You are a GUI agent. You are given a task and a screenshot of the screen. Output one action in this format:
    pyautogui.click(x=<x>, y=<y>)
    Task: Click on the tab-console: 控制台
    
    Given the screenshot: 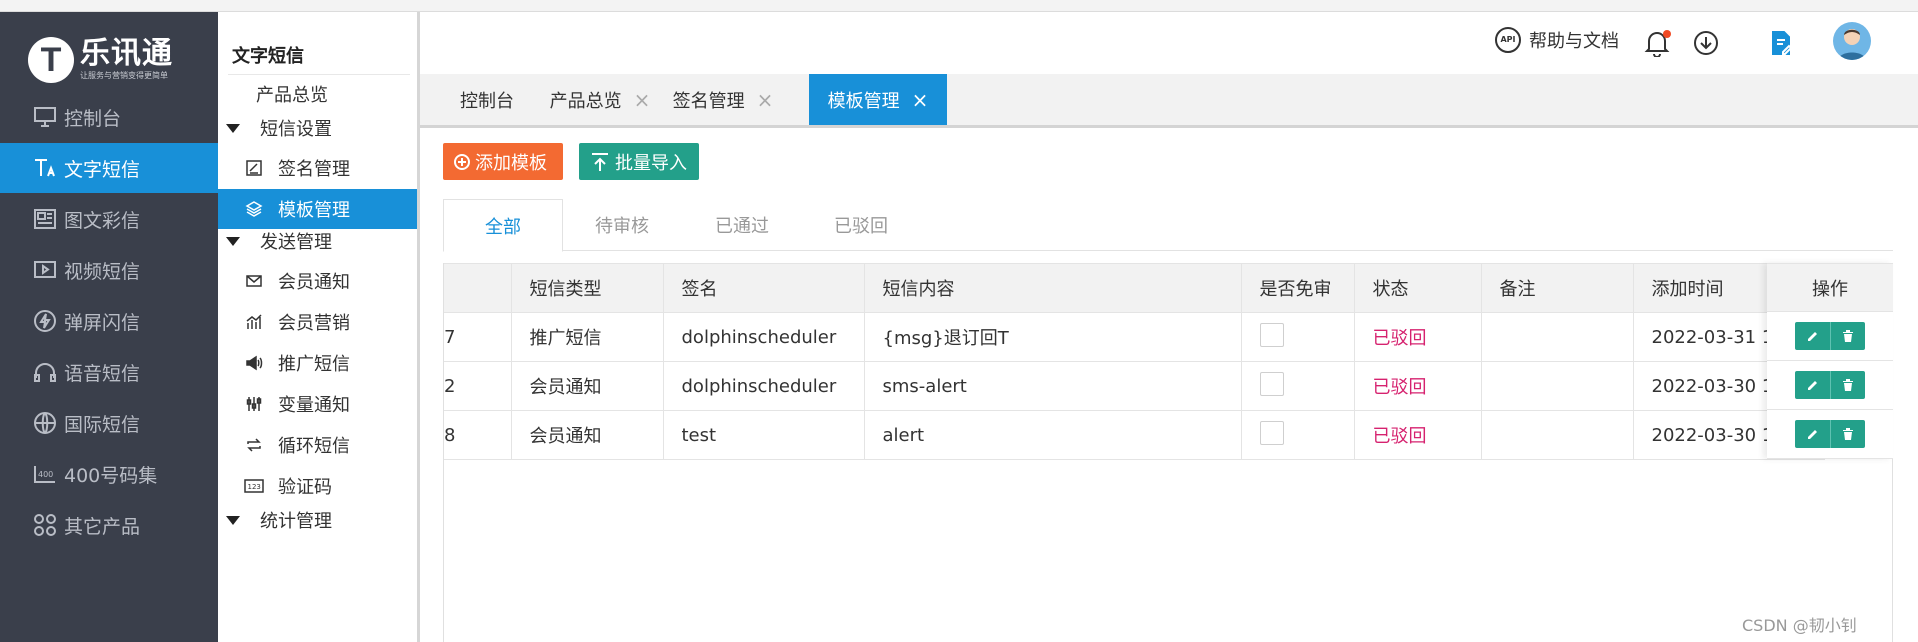 What is the action you would take?
    pyautogui.click(x=487, y=99)
    